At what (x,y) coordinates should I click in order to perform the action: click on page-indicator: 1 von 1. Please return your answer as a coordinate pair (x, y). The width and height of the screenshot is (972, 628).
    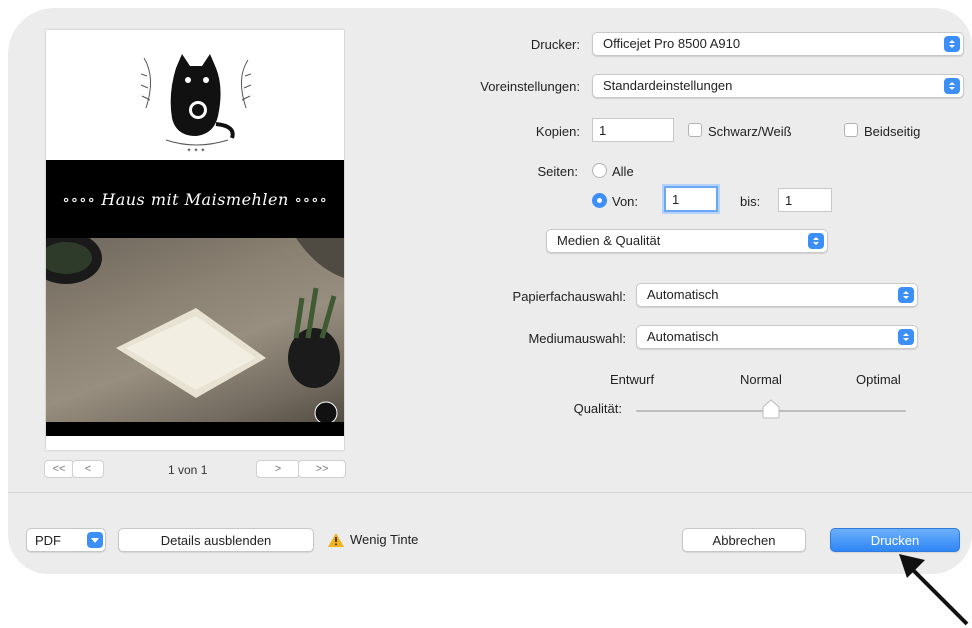
    Looking at the image, I should click on (188, 470).